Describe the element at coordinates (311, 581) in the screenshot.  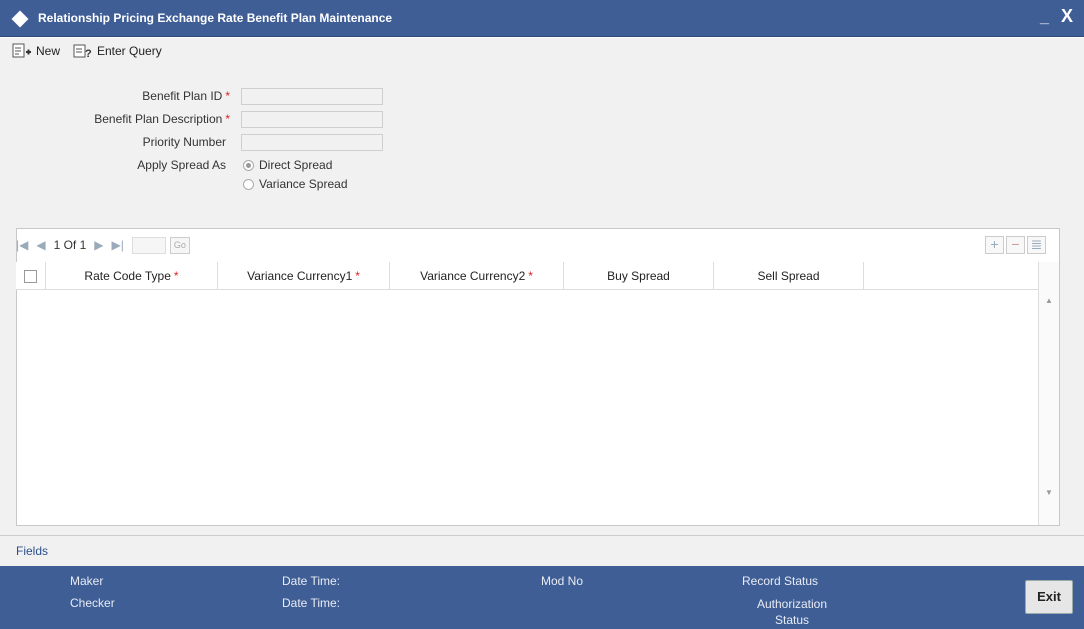
I see `maker-date-time-label: Date Time:` at that location.